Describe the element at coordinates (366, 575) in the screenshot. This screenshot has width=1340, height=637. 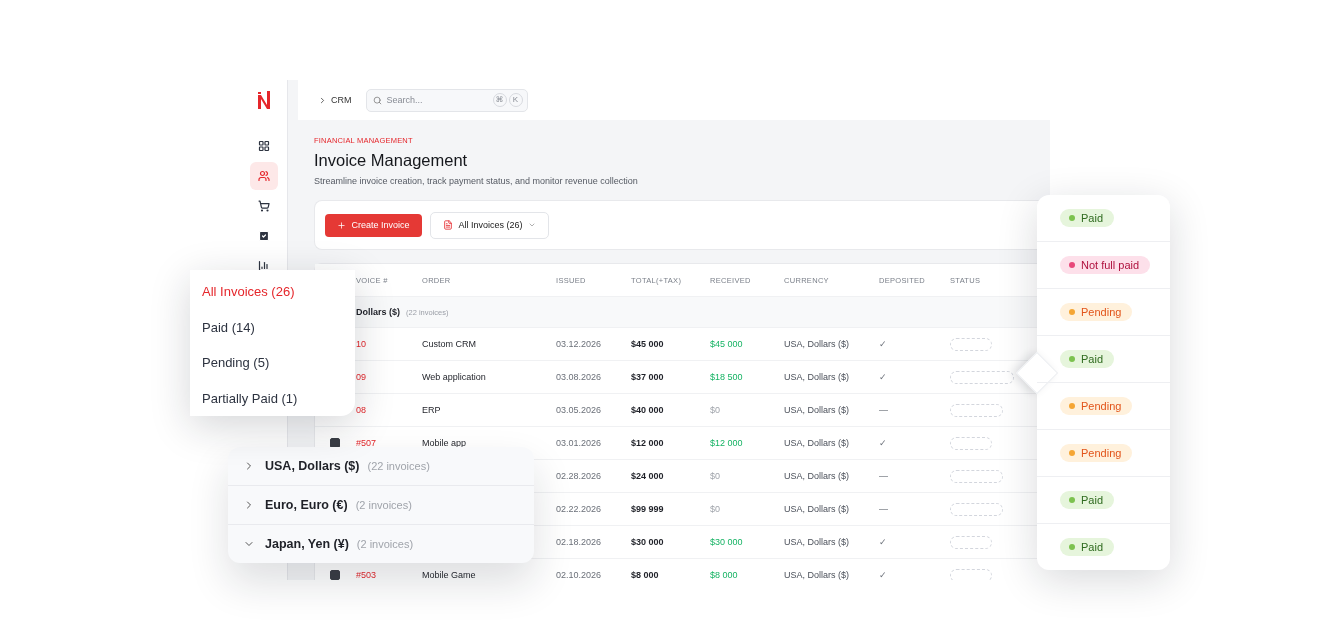
I see `invoice-link: #503` at that location.